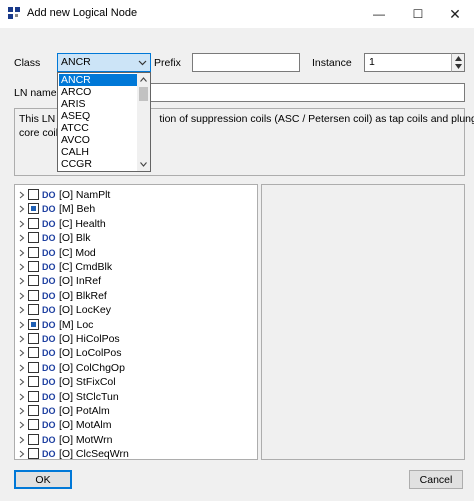  What do you see at coordinates (135, 296) in the screenshot?
I see `tree-row: DO [O] BlkRef` at bounding box center [135, 296].